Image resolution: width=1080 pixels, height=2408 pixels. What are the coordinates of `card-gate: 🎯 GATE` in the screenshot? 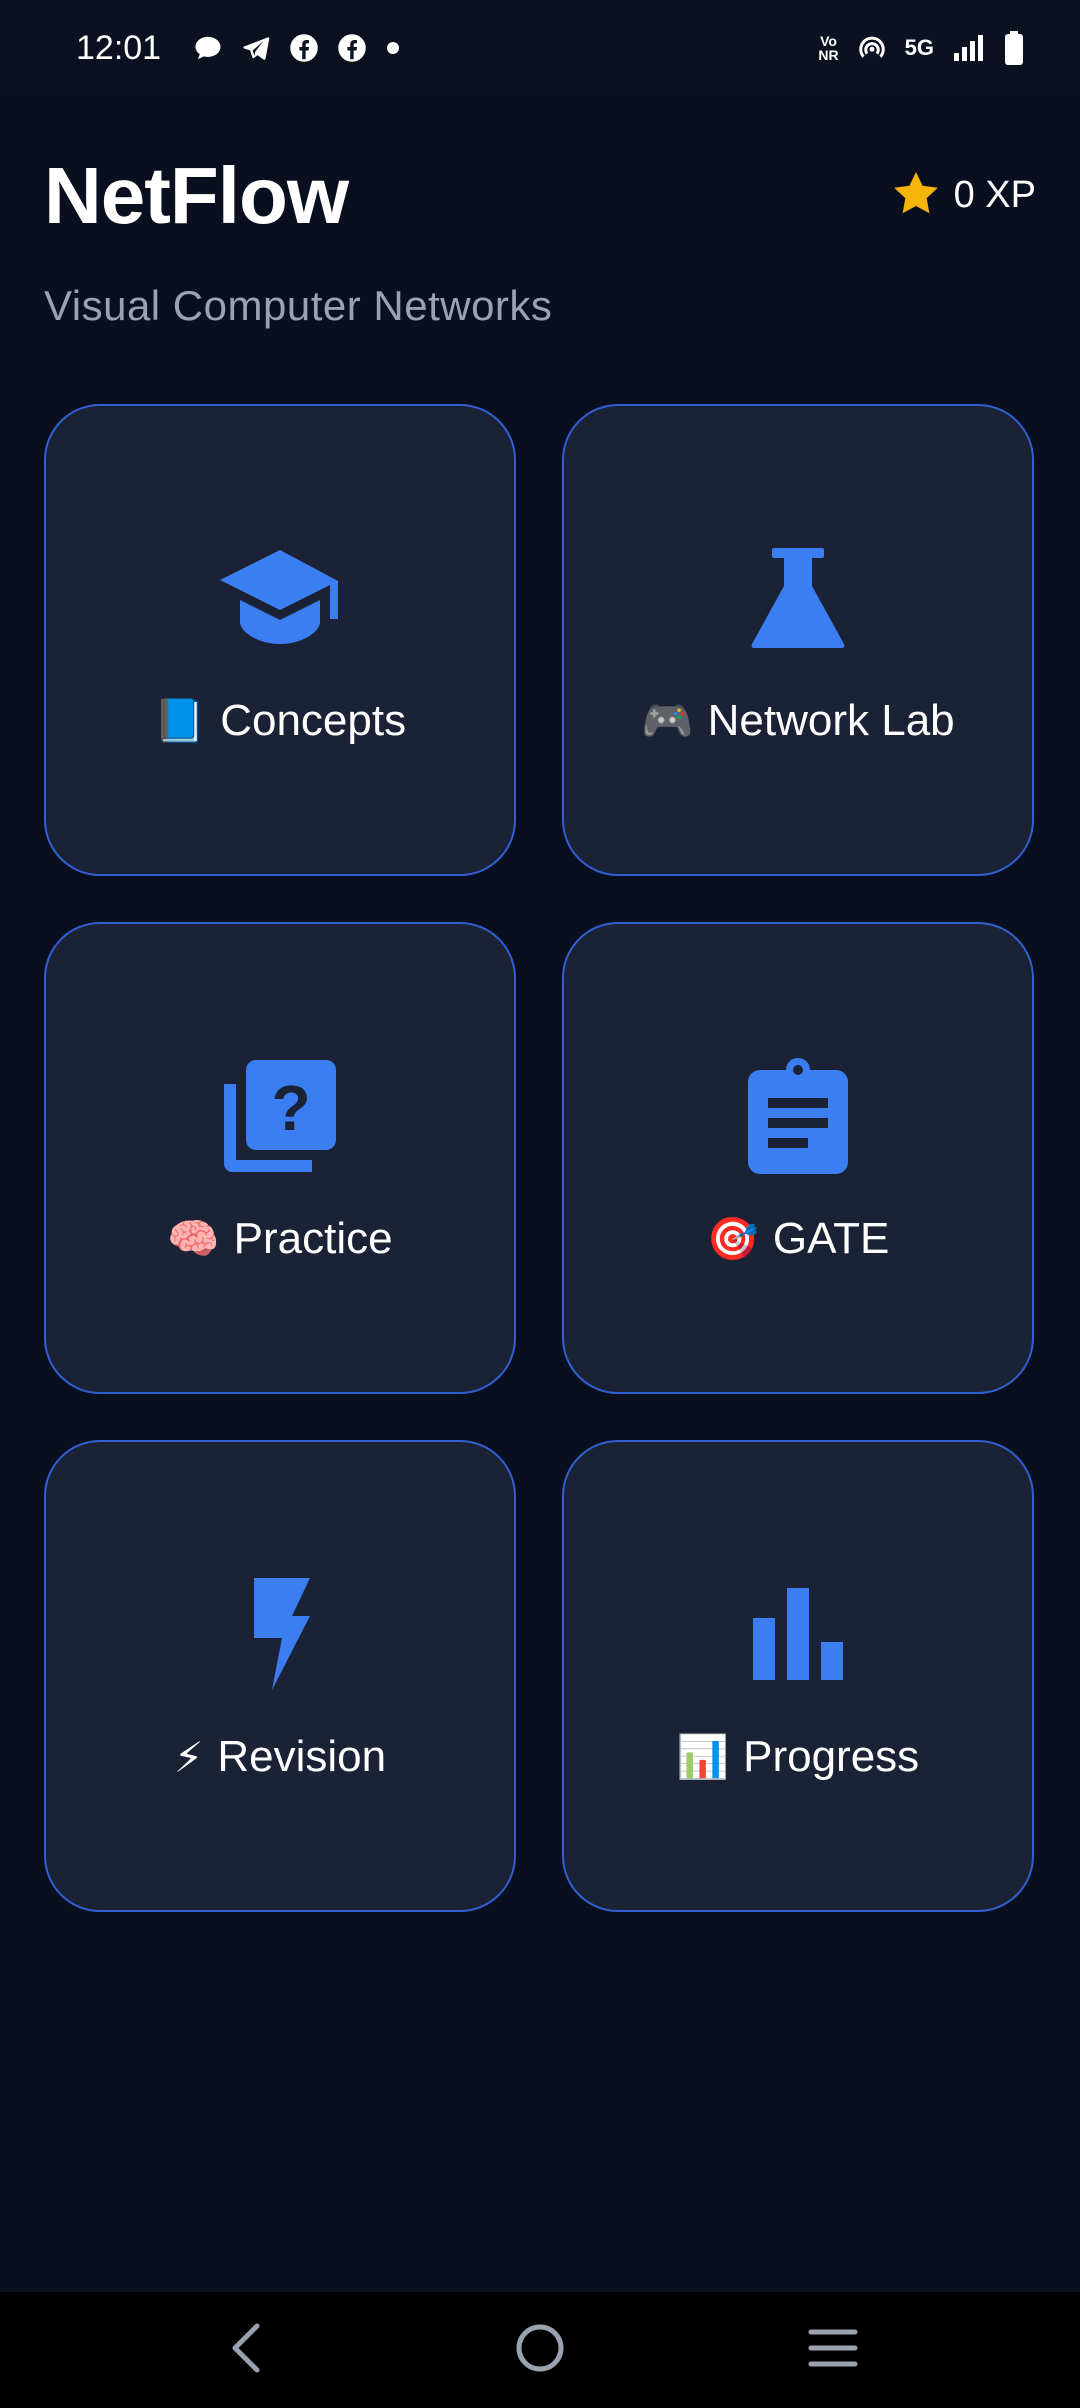 It's located at (798, 1158).